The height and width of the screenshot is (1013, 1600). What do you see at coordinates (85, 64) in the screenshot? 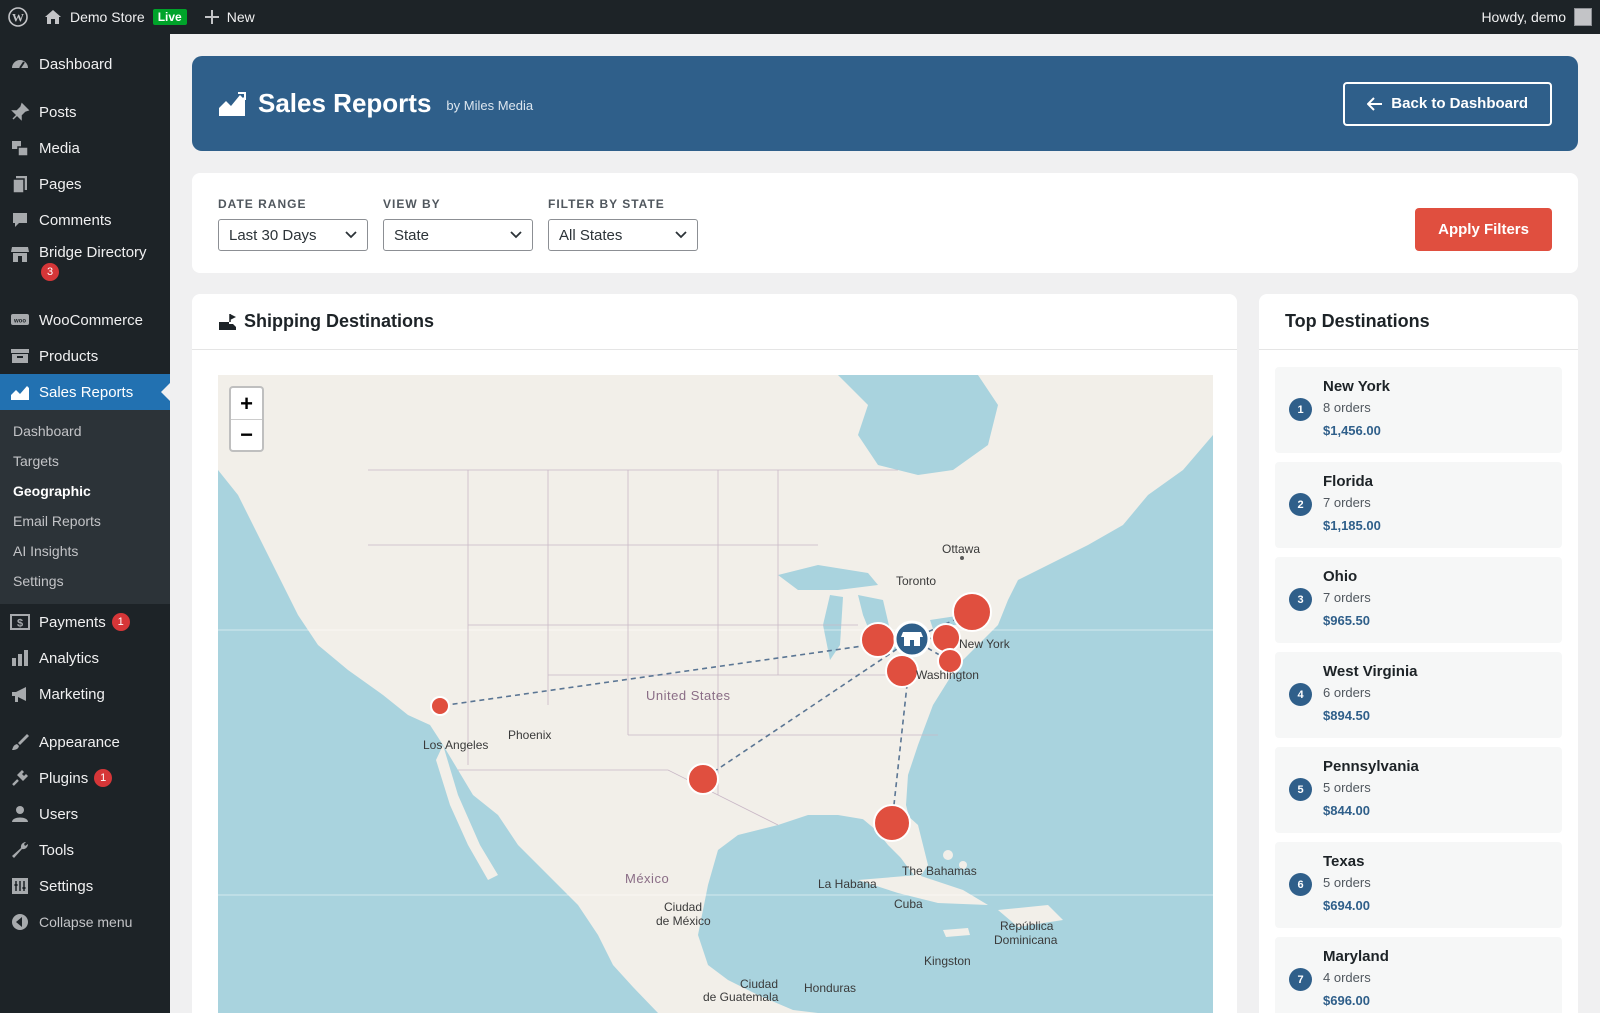
I see `sidebar-item-dashboard: Dashboard` at bounding box center [85, 64].